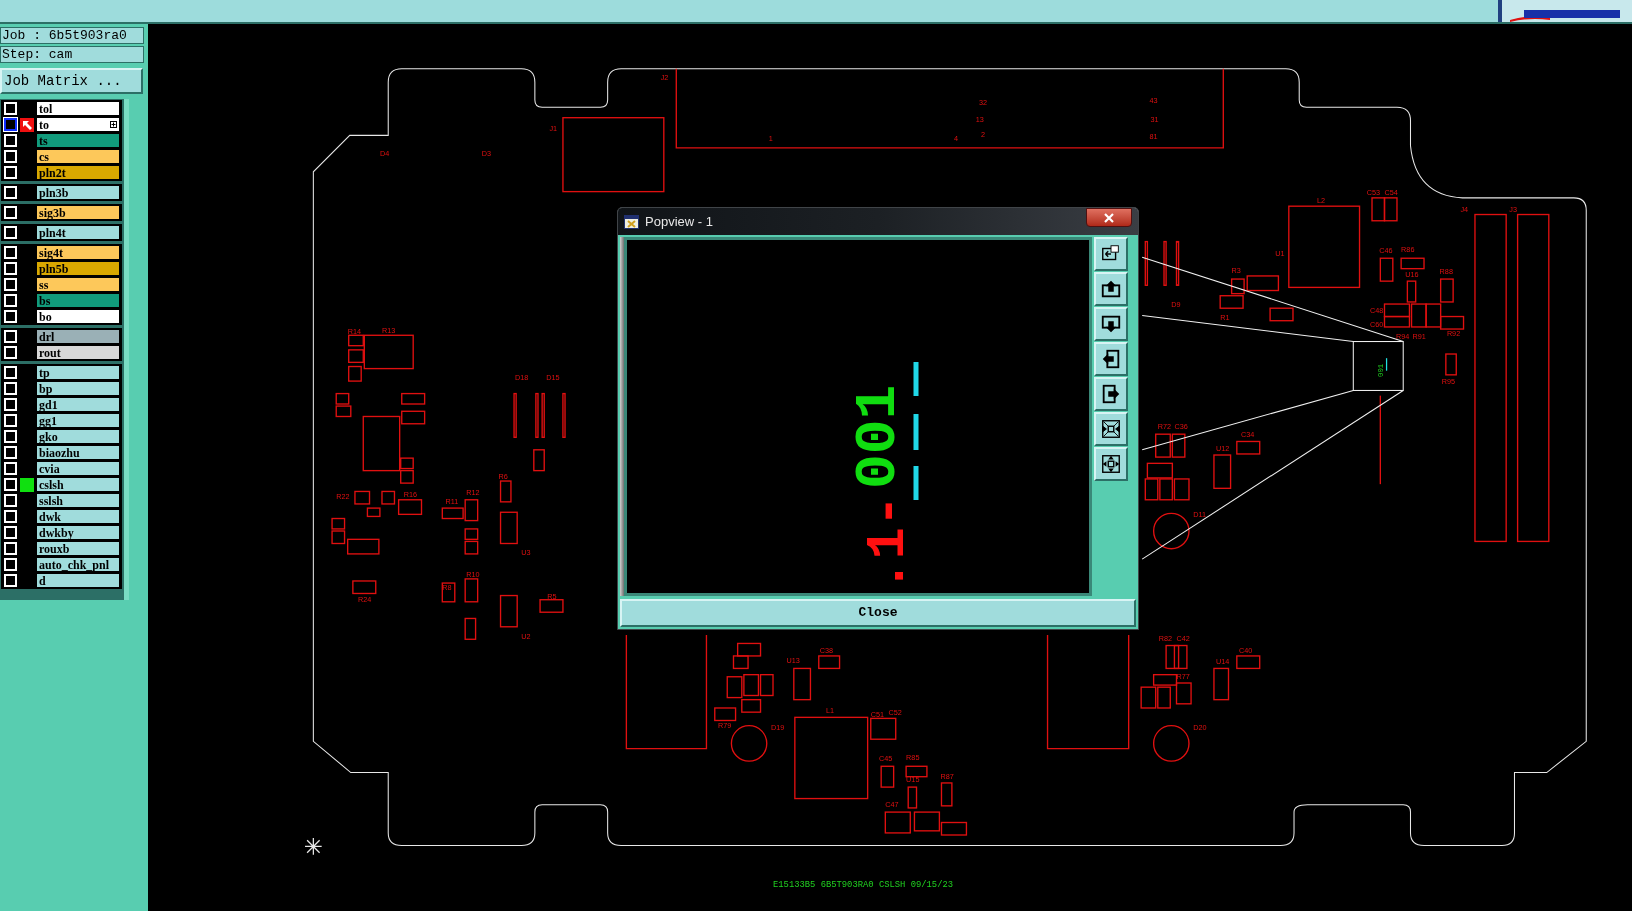 The image size is (1632, 911). What do you see at coordinates (877, 715) in the screenshot?
I see `component-label: C51` at bounding box center [877, 715].